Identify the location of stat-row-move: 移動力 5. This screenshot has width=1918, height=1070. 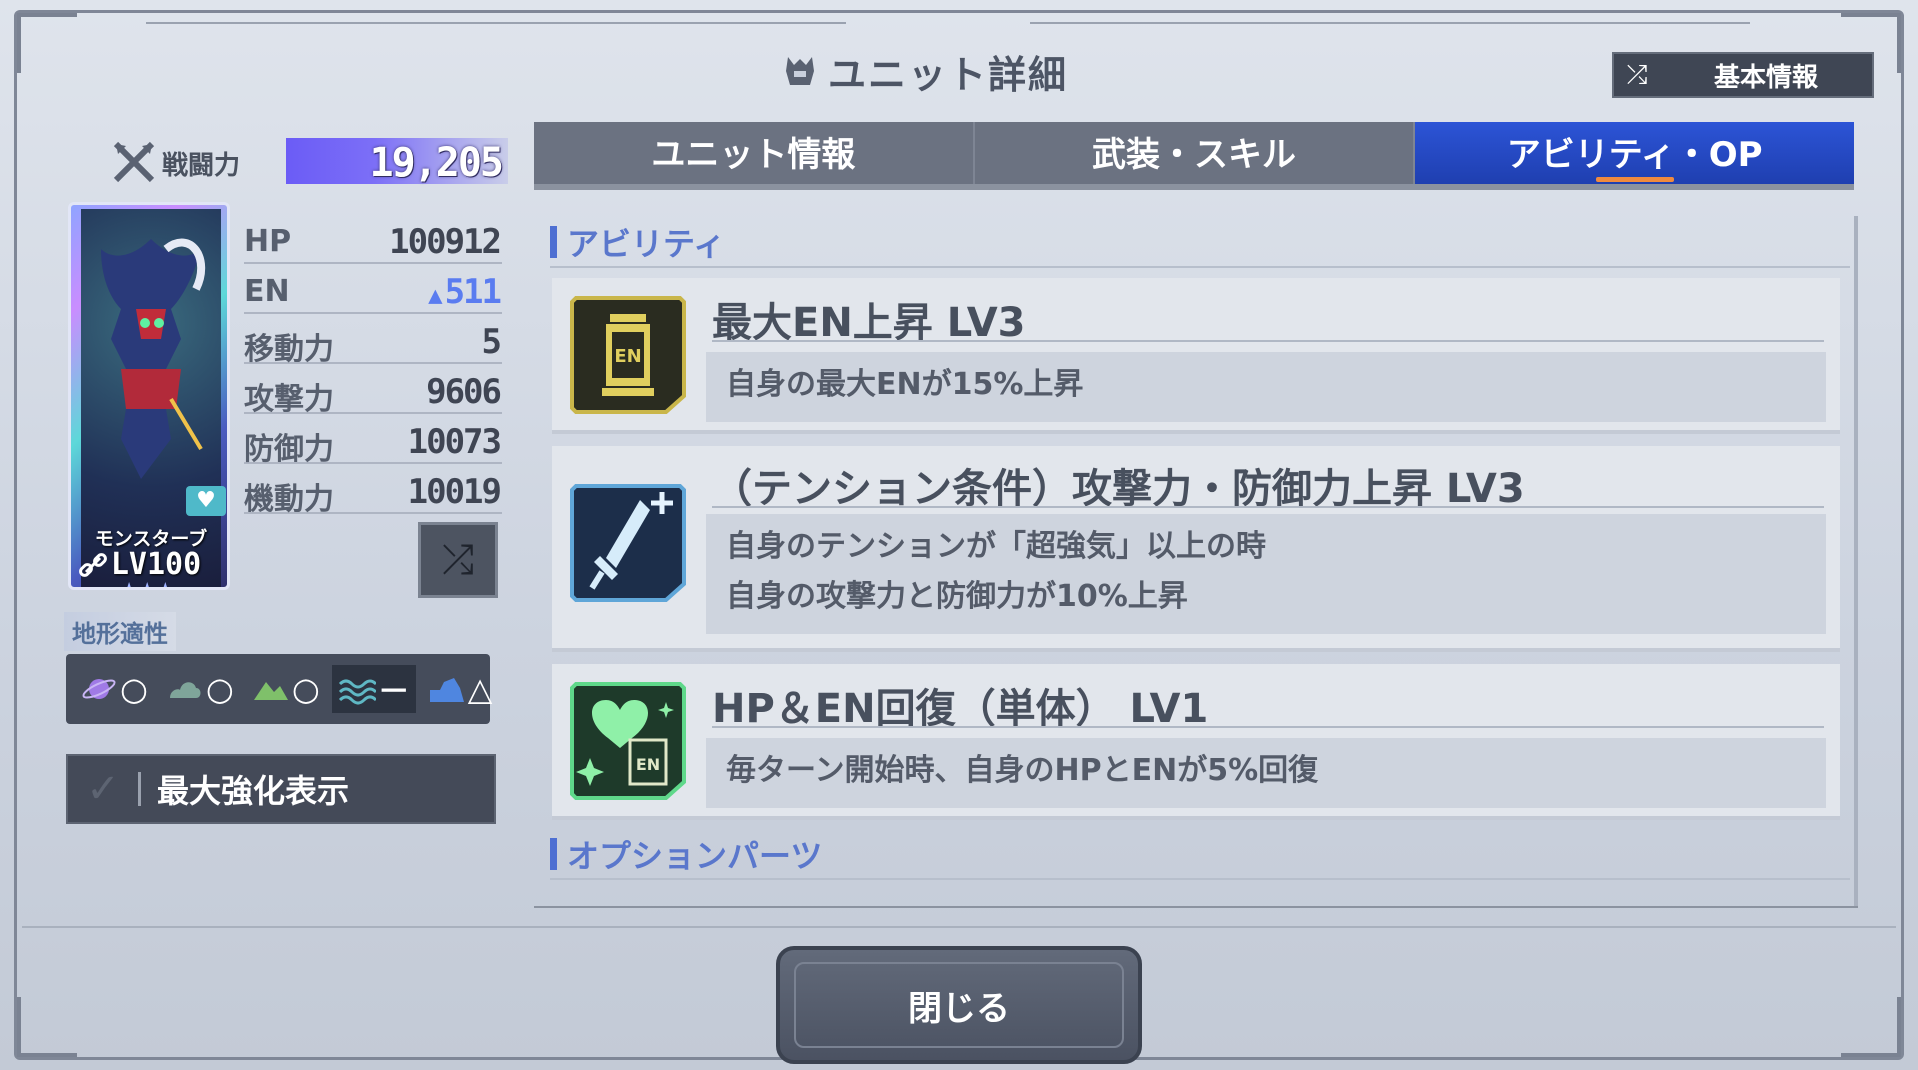
(373, 341).